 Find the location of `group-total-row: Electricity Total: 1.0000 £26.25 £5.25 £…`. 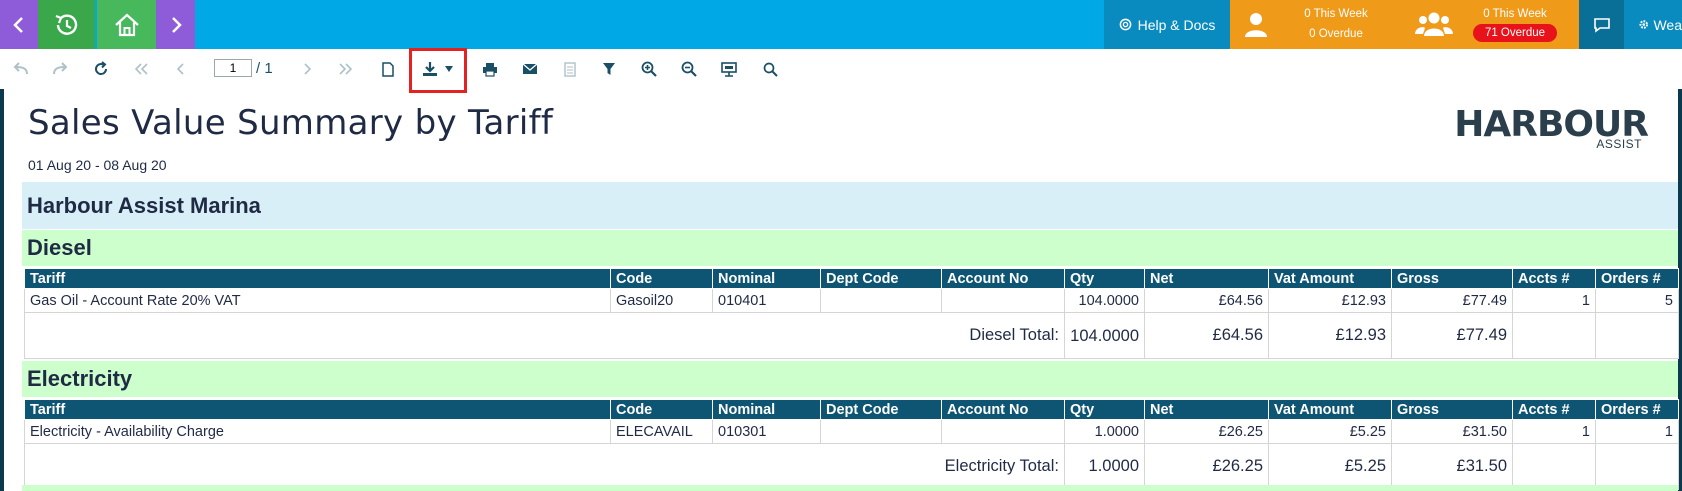

group-total-row: Electricity Total: 1.0000 £26.25 £5.25 £… is located at coordinates (851, 466).